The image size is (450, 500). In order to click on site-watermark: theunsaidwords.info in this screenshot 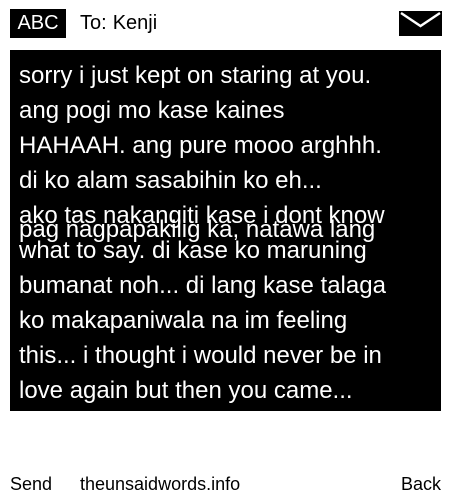, I will do `click(160, 484)`.